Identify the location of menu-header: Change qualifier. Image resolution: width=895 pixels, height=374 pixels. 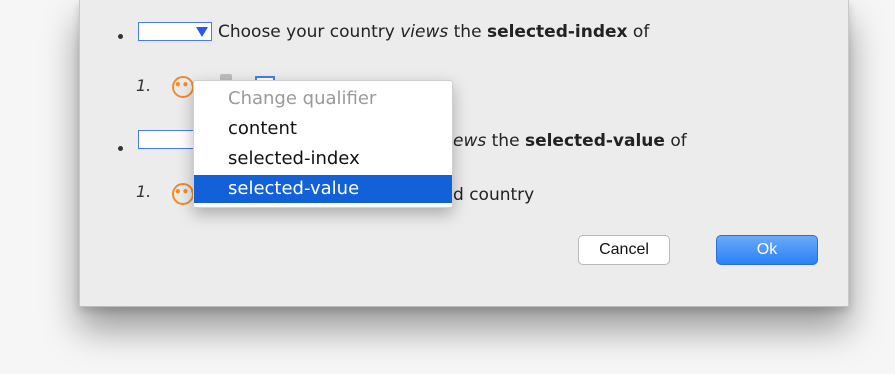
(302, 98).